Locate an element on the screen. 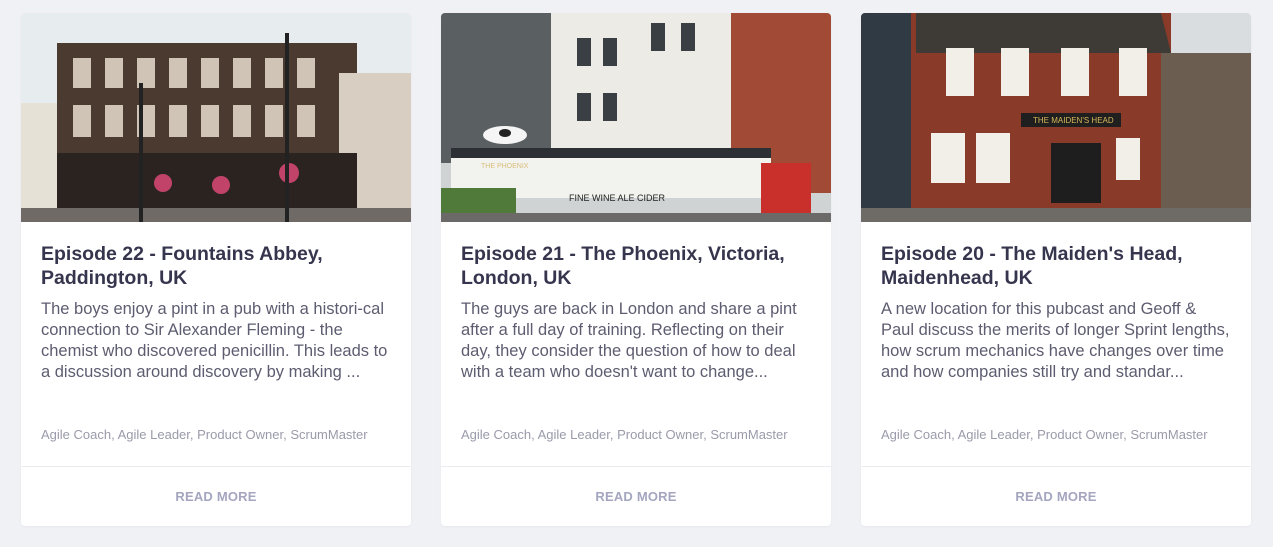 The height and width of the screenshot is (547, 1273). pub-photo-the-phoenix: THE PHOENIX FINE WINE ALE CIDER is located at coordinates (636, 117).